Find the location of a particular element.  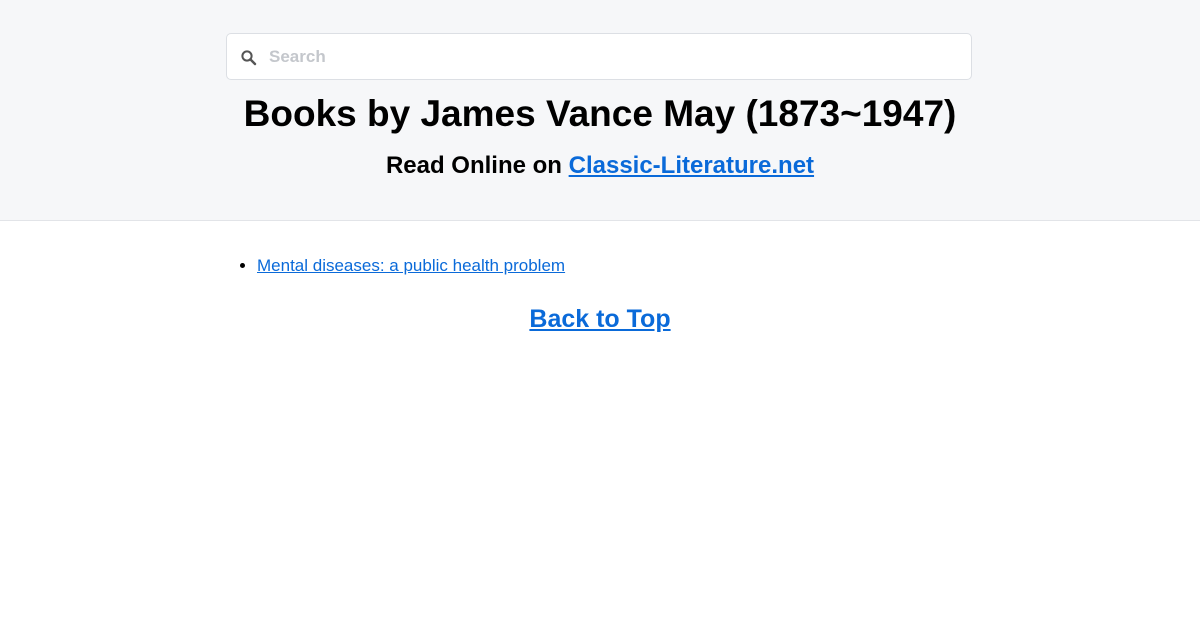

book-list: Mental diseases: a public health problem is located at coordinates (411, 266).